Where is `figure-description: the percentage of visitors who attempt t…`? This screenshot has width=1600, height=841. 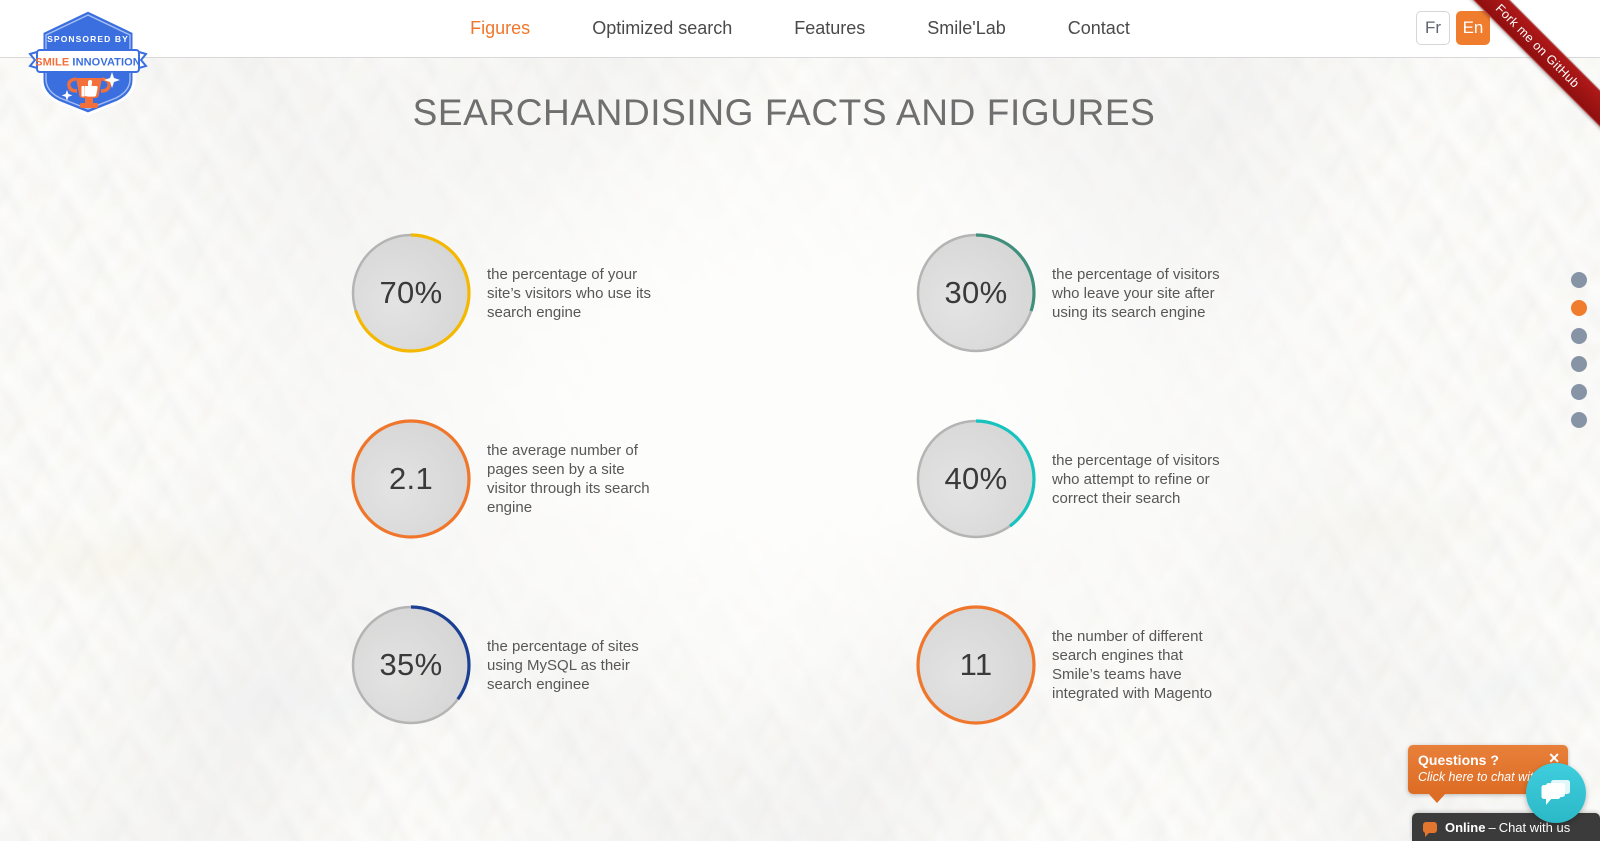
figure-description: the percentage of visitors who attempt t… is located at coordinates (1136, 479).